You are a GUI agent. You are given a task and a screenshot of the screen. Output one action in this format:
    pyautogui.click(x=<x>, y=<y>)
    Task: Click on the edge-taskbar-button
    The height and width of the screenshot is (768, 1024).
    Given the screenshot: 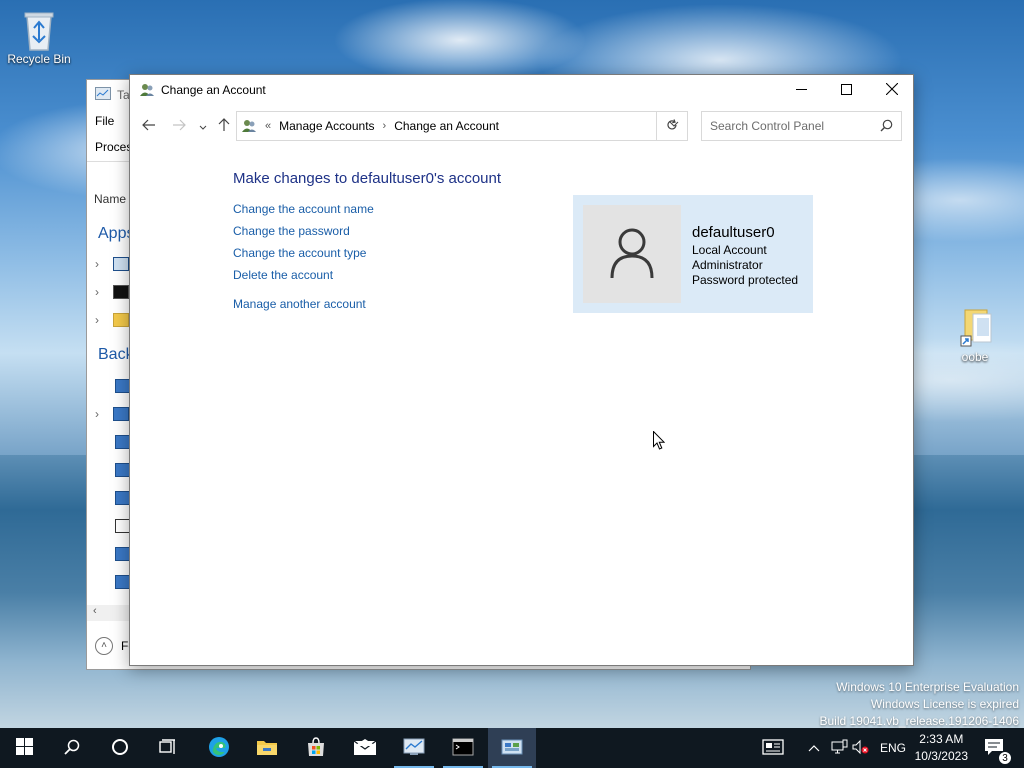 What is the action you would take?
    pyautogui.click(x=219, y=748)
    